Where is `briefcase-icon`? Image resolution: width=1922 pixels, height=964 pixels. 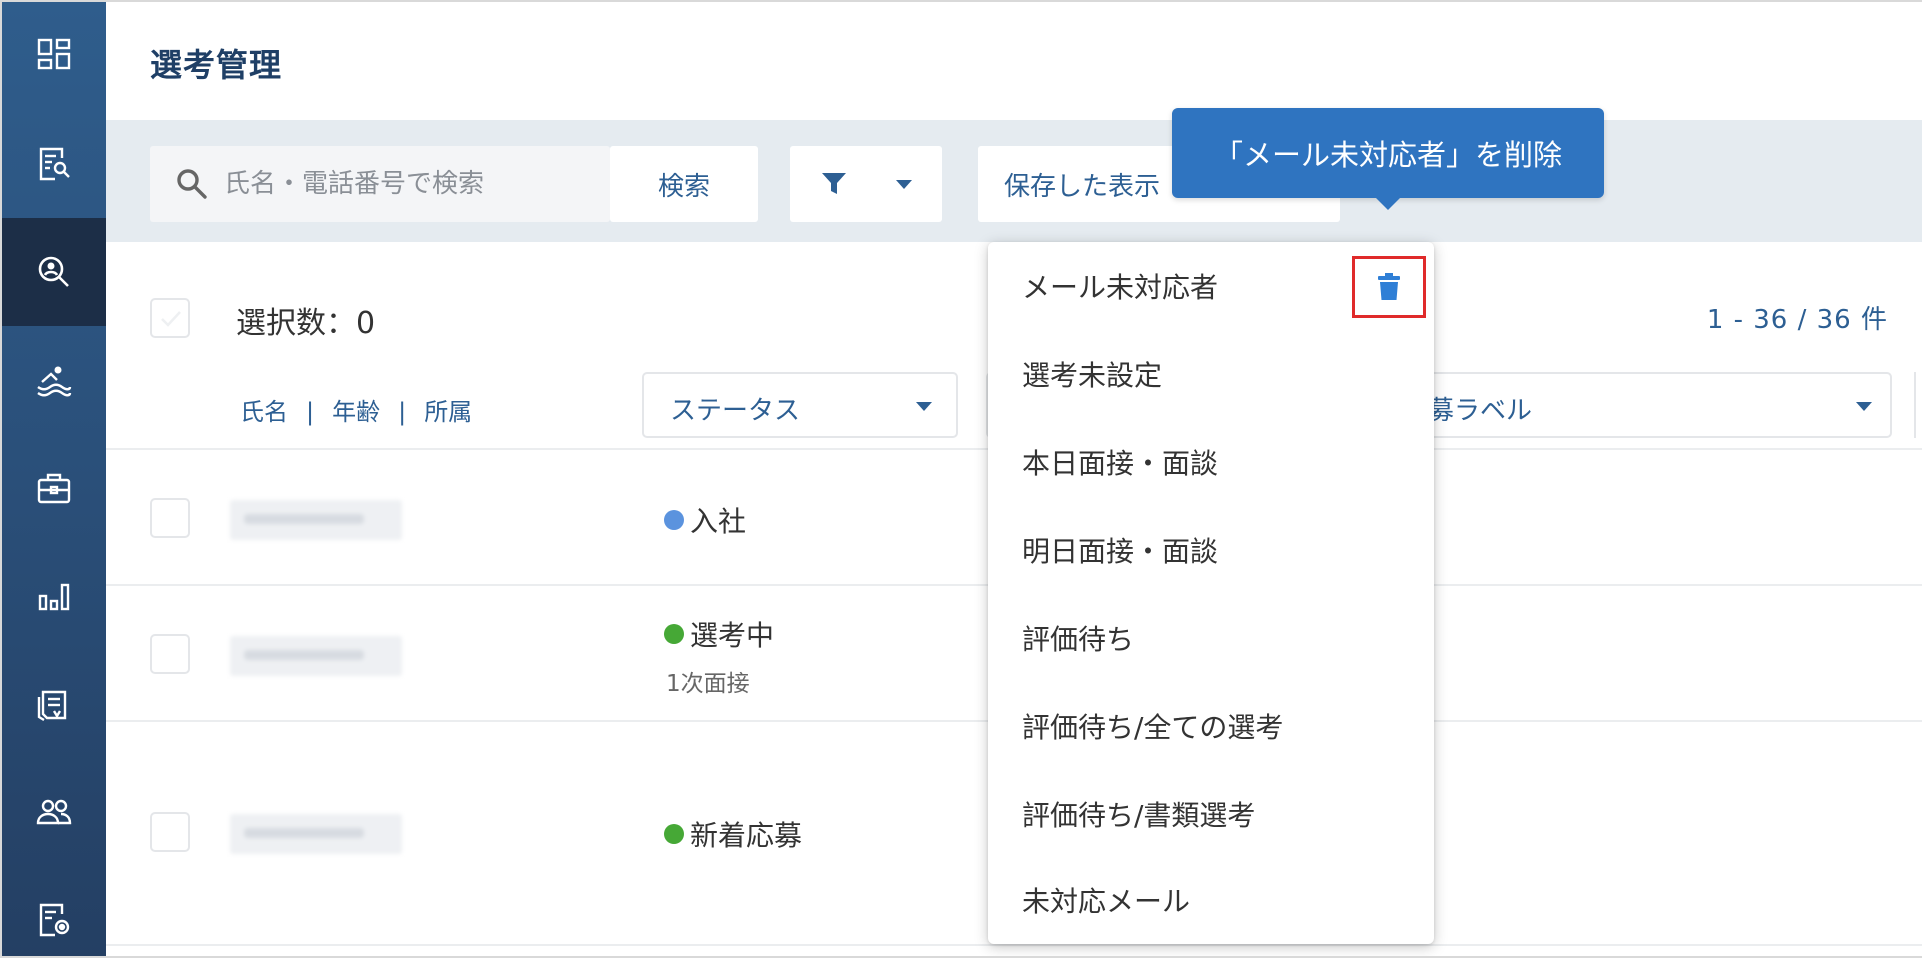
briefcase-icon is located at coordinates (54, 488).